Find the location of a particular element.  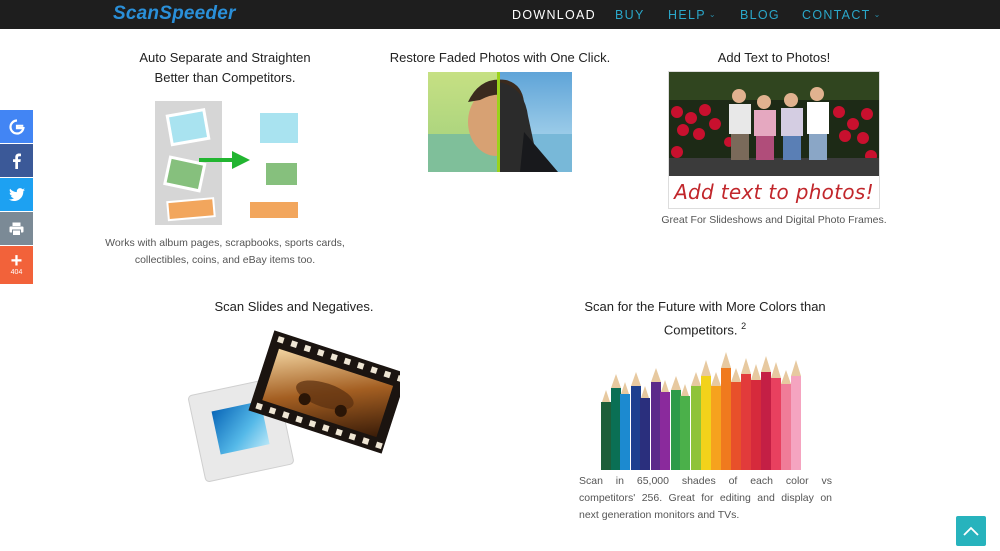

nav-help-dropdown: HELP ⌄ is located at coordinates (692, 14).